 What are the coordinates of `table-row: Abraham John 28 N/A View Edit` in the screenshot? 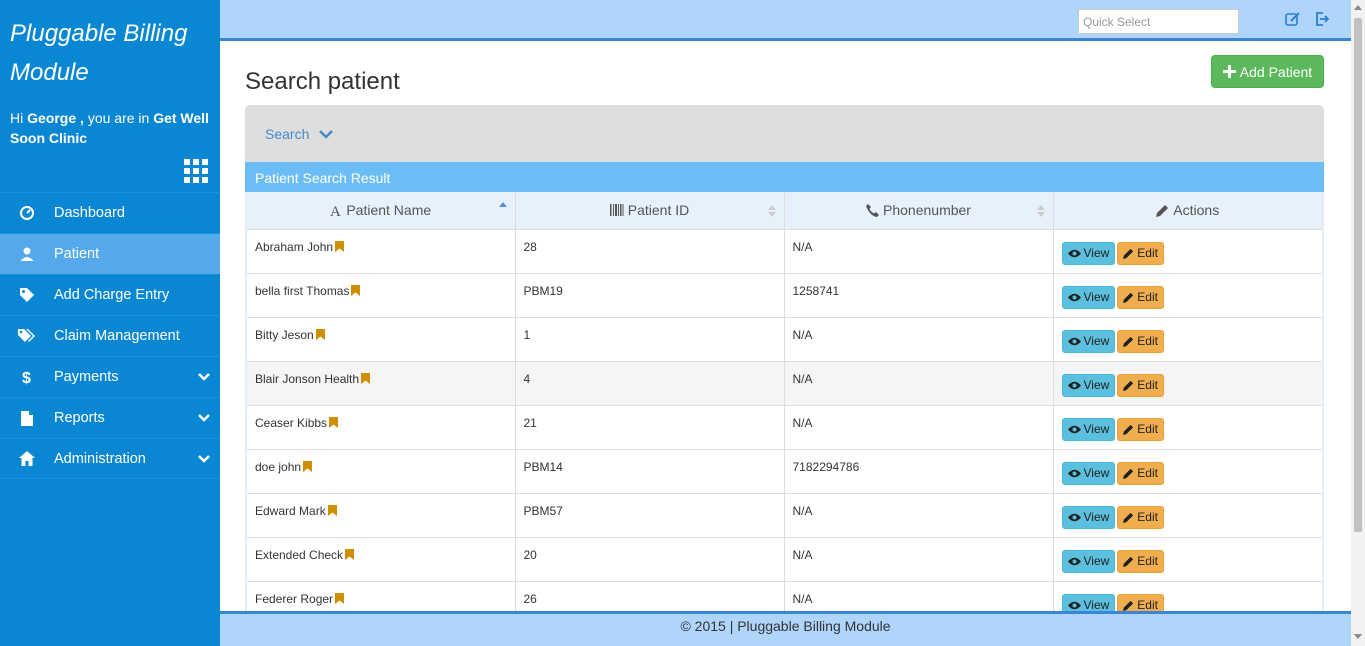 It's located at (784, 251).